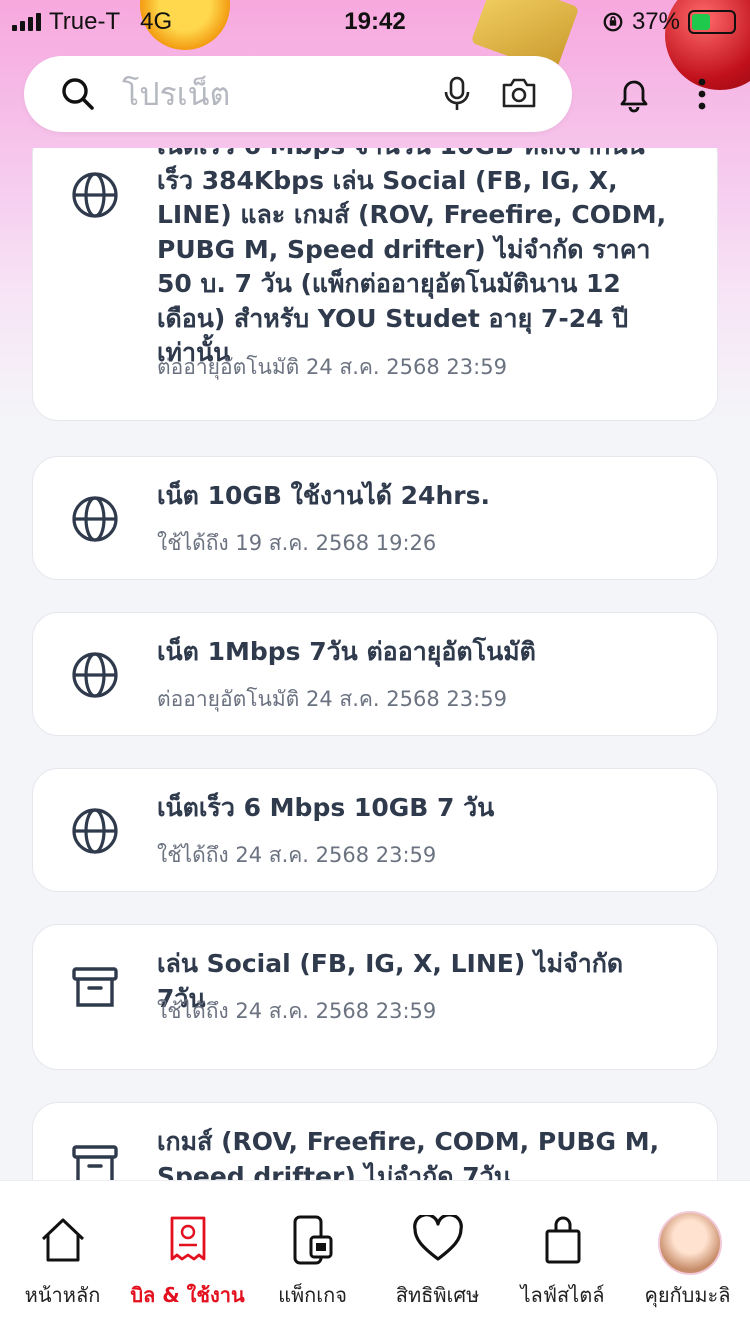  What do you see at coordinates (457, 94) in the screenshot?
I see `microphone-icon` at bounding box center [457, 94].